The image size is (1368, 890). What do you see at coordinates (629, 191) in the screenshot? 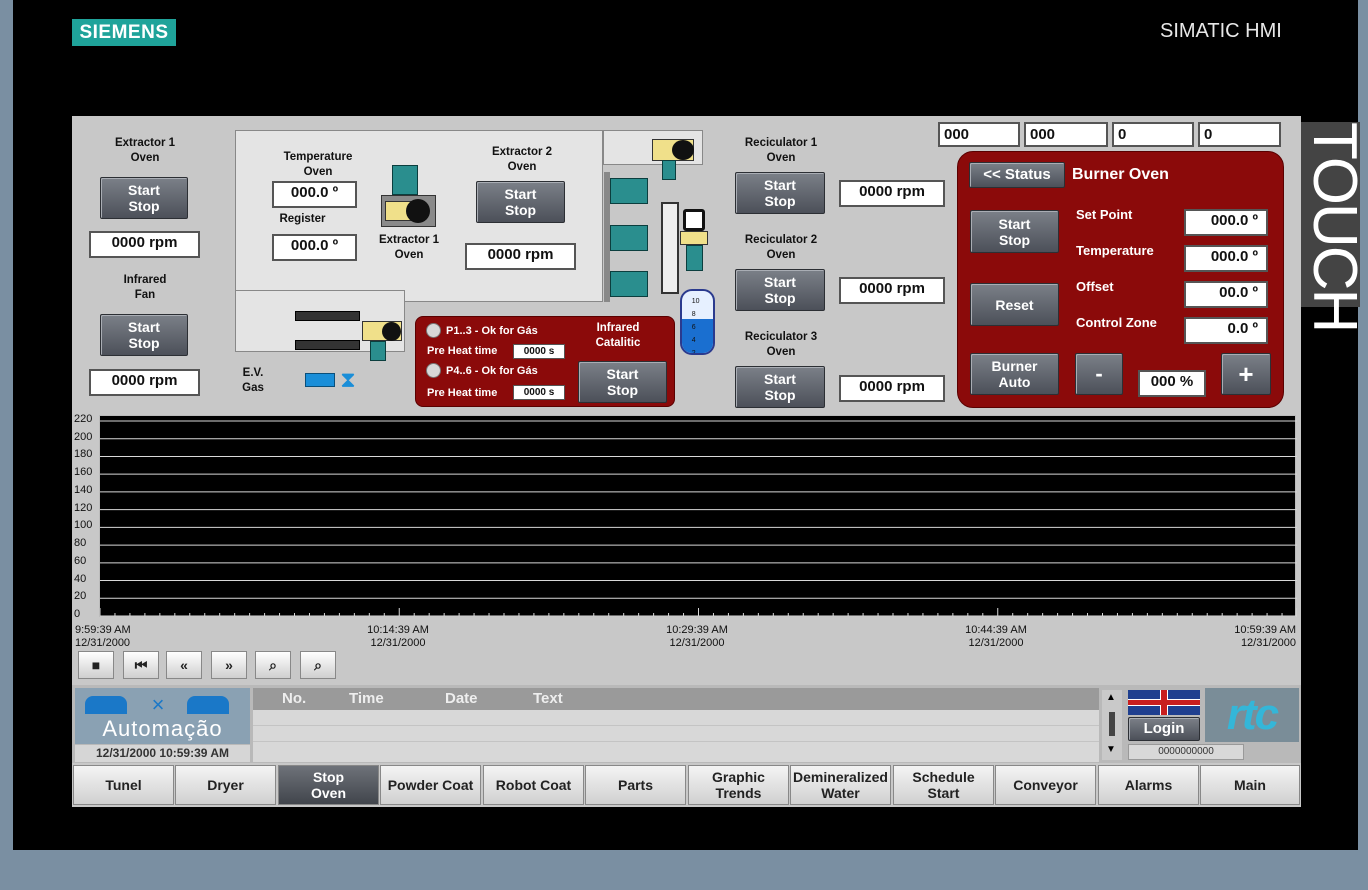
I see `reciculator1-motor-icon` at bounding box center [629, 191].